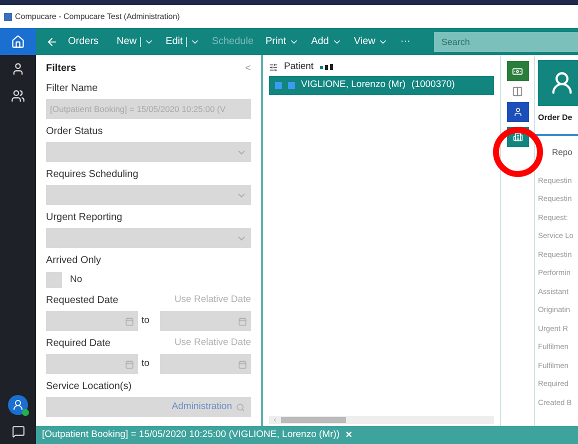 The height and width of the screenshot is (444, 578). What do you see at coordinates (72, 89) in the screenshot?
I see `field-label: Filter Name` at bounding box center [72, 89].